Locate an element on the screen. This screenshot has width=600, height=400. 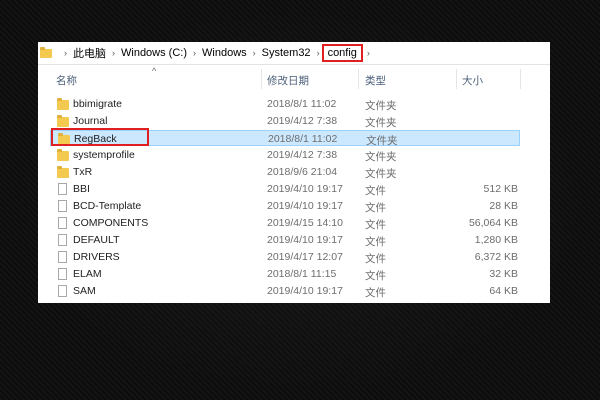
file-row: BCD-Template 2019/4/10 19:17 文件 28 KB is located at coordinates (285, 206).